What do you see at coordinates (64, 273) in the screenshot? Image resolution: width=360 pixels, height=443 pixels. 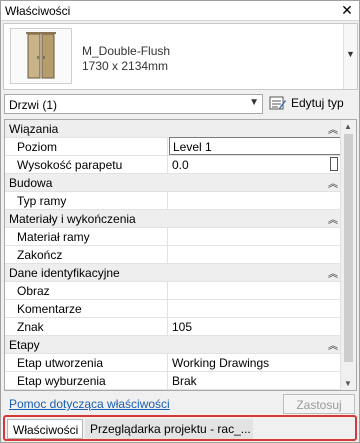 I see `group-label: Dane identyfikacyjne` at bounding box center [64, 273].